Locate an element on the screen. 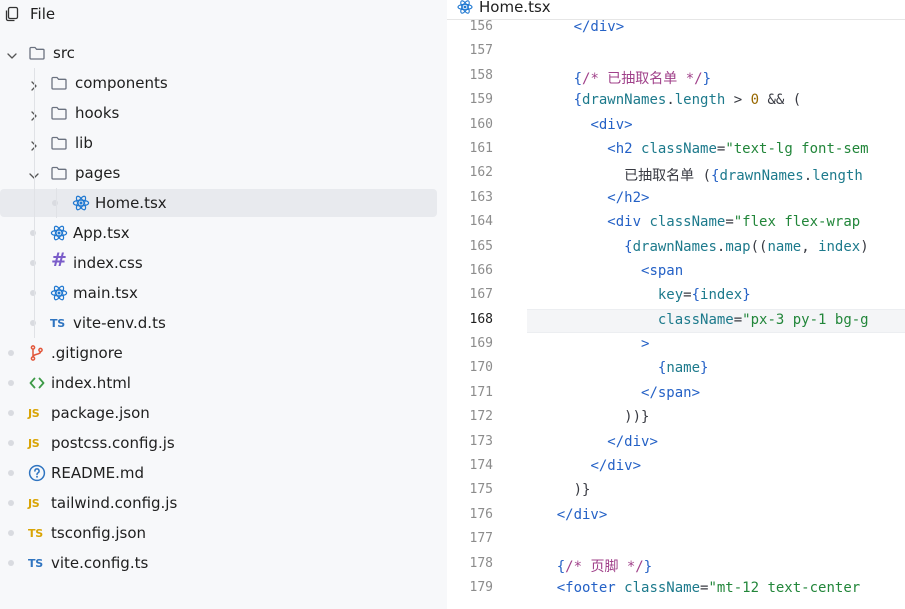 The width and height of the screenshot is (905, 609). typescript-config-icon: TS is located at coordinates (37, 533).